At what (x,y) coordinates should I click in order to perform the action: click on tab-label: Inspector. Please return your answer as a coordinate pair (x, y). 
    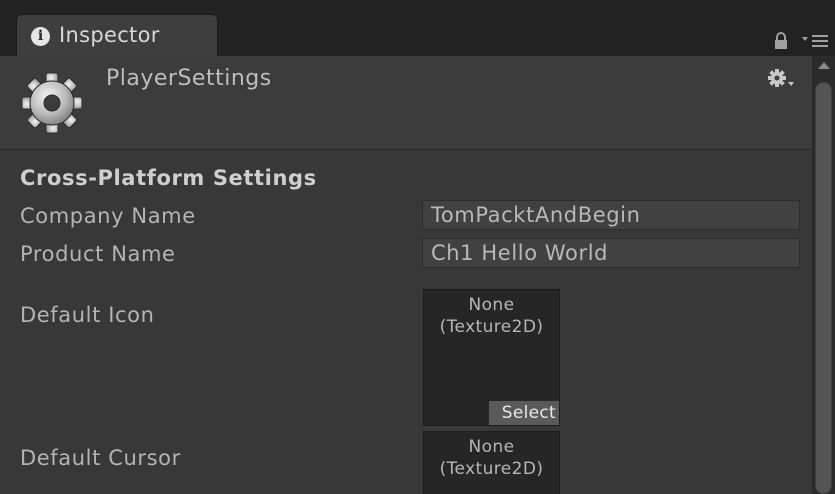
    Looking at the image, I should click on (109, 35).